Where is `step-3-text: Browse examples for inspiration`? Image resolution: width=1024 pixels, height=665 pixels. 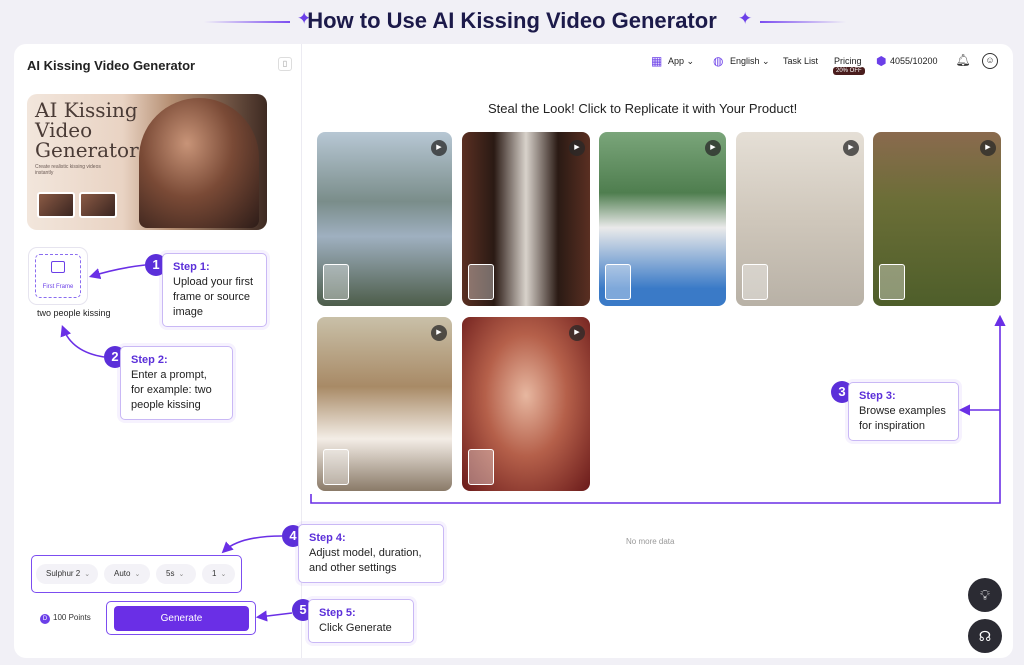
step-3-text: Browse examples for inspiration is located at coordinates (902, 418).